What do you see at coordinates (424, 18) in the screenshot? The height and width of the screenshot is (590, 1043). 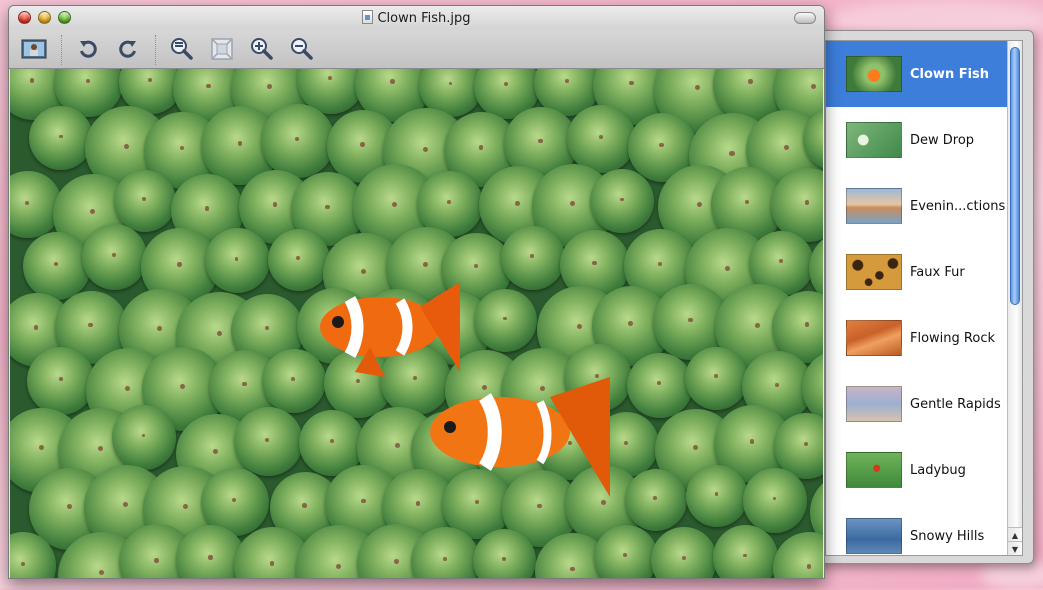 I see `window-title: Clown Fish.jpg` at bounding box center [424, 18].